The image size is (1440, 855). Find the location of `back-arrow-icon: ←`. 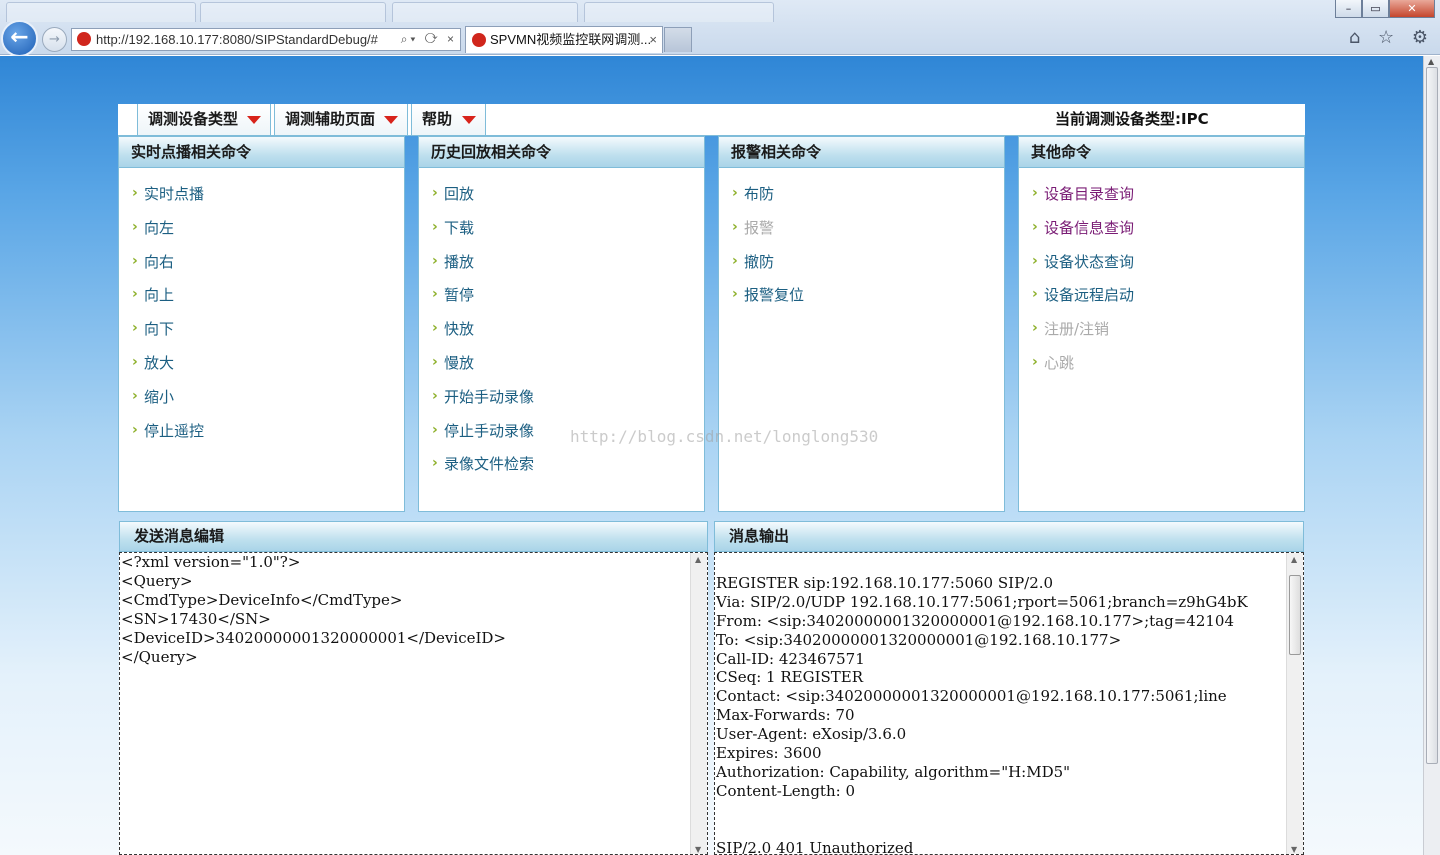

back-arrow-icon: ← is located at coordinates (19, 37).